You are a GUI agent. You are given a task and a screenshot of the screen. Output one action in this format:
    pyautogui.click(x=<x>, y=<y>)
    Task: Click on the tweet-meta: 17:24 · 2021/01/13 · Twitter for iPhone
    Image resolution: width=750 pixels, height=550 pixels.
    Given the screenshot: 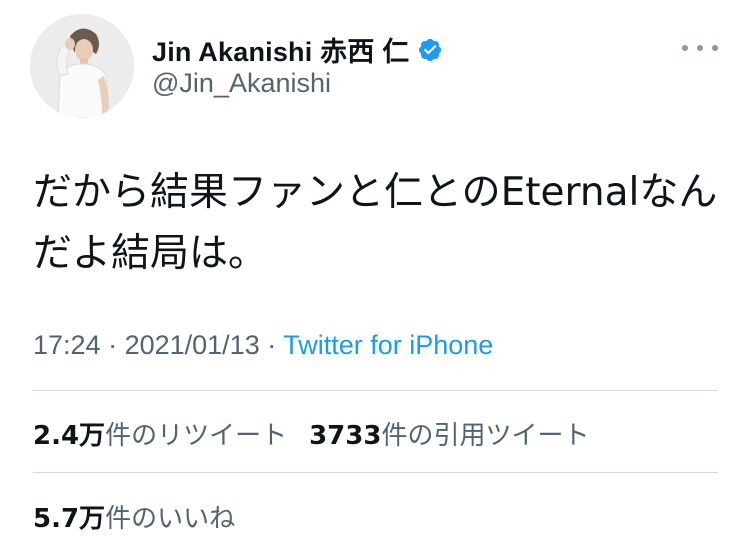 What is the action you would take?
    pyautogui.click(x=263, y=345)
    